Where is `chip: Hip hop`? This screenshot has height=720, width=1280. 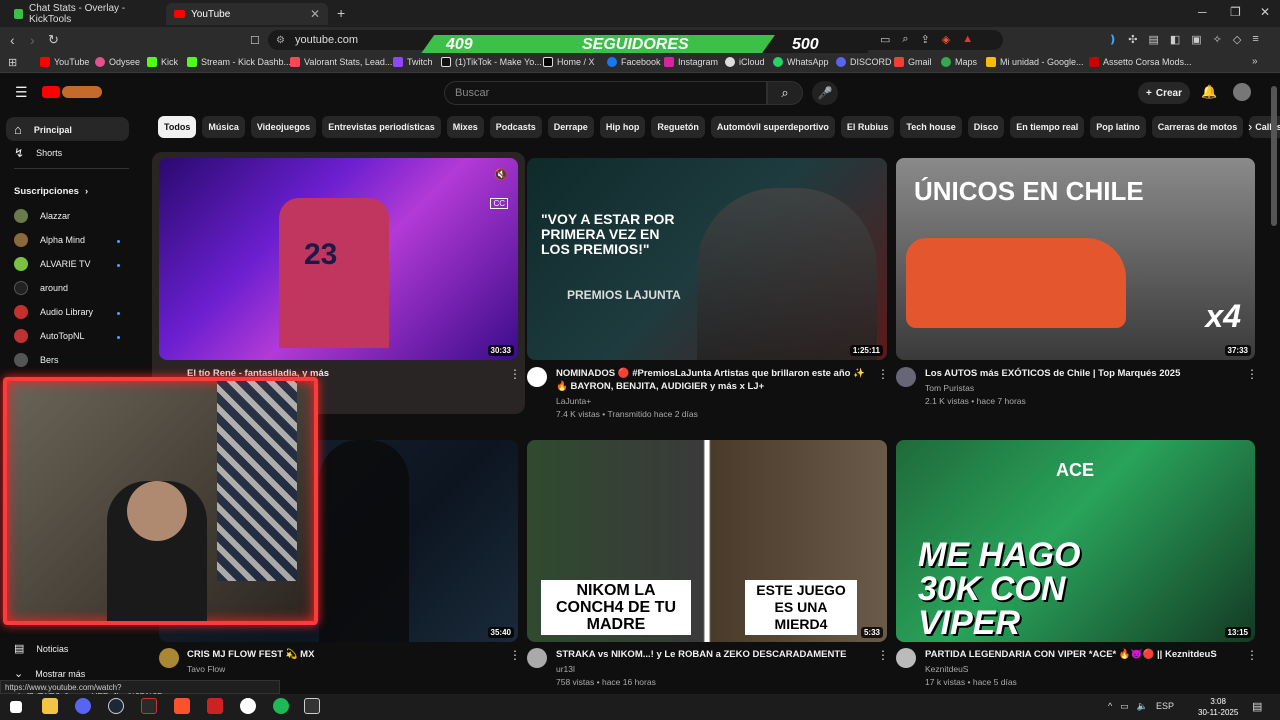
chip: Hip hop is located at coordinates (622, 127).